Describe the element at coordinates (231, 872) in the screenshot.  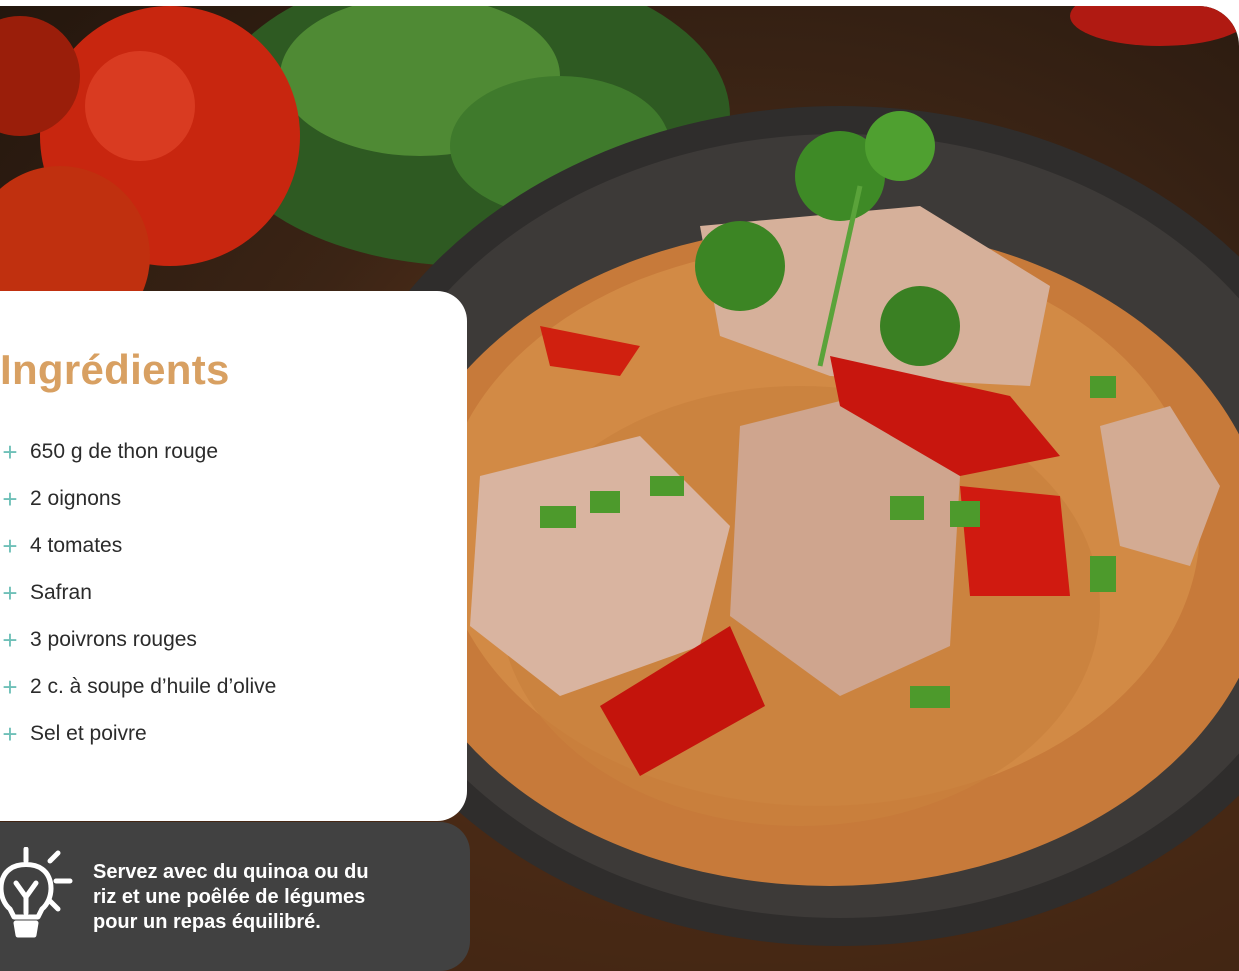
I see `tip-line: Servez avec du quinoa ou du` at that location.